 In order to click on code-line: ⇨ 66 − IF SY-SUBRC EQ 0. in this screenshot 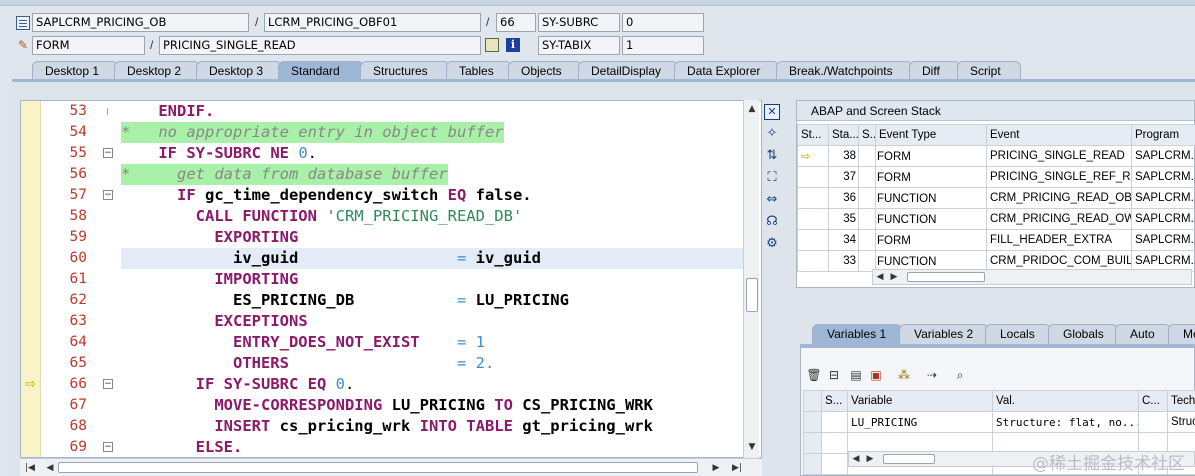, I will do `click(383, 384)`.